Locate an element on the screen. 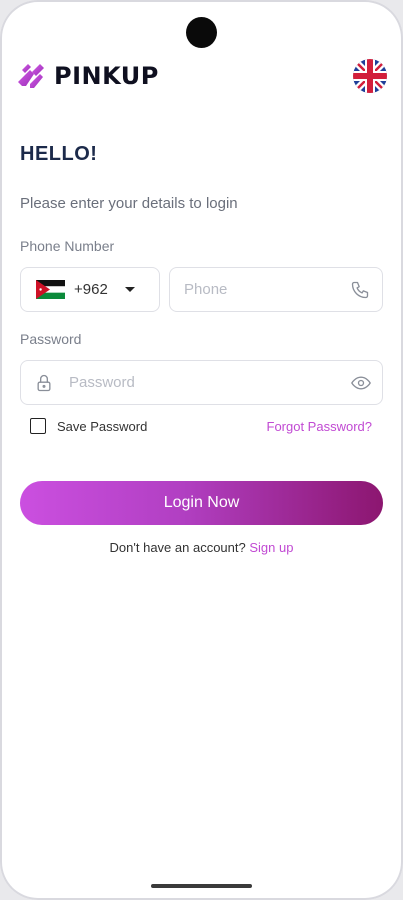  forgot-password-link: Forgot Password? is located at coordinates (320, 426).